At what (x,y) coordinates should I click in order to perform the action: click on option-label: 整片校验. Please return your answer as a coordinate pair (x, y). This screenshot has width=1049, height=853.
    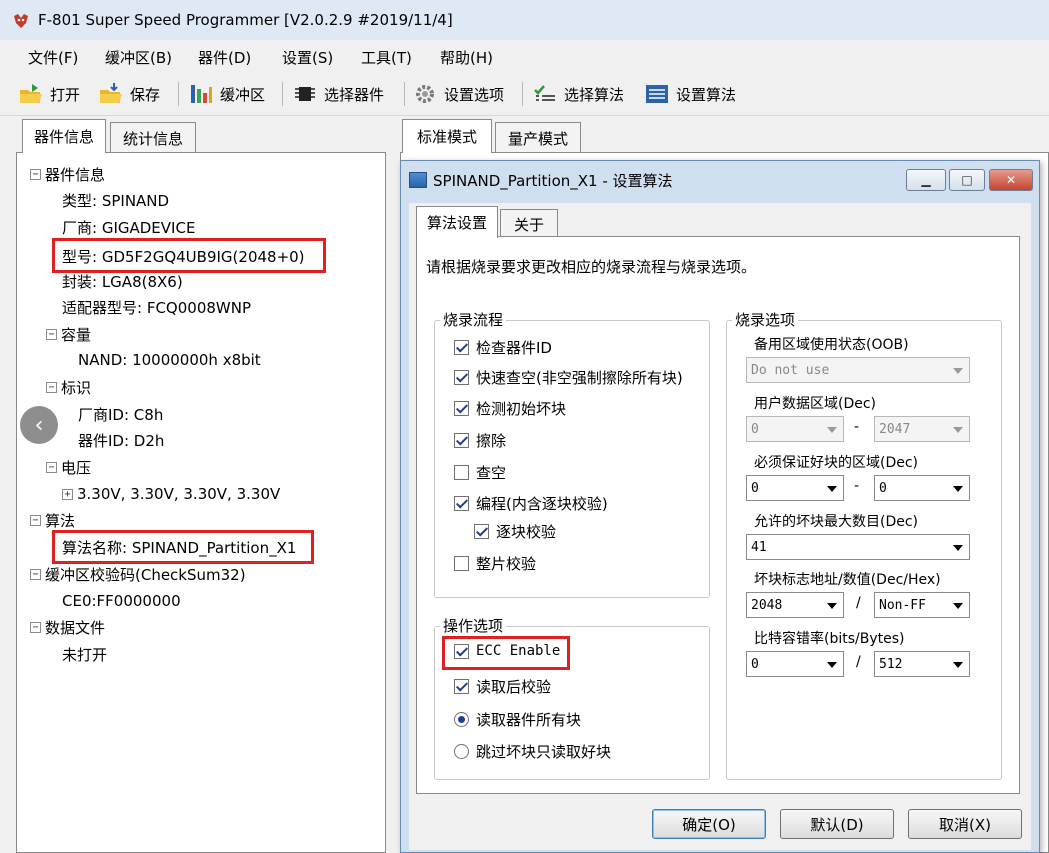
    Looking at the image, I should click on (506, 564).